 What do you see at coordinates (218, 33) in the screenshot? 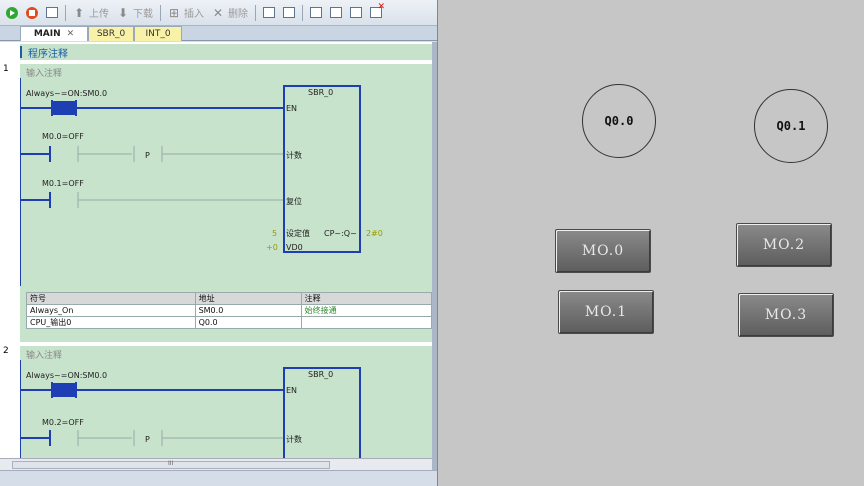
I see `program-tabs: MAIN ✕ SBR_0 INT_0` at bounding box center [218, 33].